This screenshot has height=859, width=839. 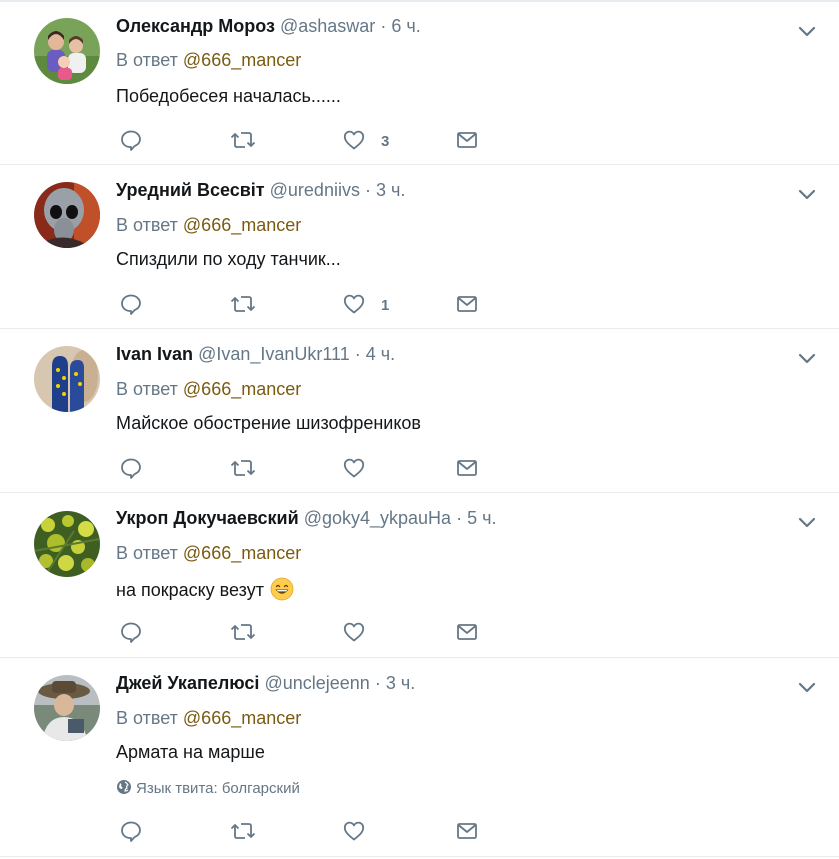 What do you see at coordinates (124, 787) in the screenshot?
I see `globe-icon` at bounding box center [124, 787].